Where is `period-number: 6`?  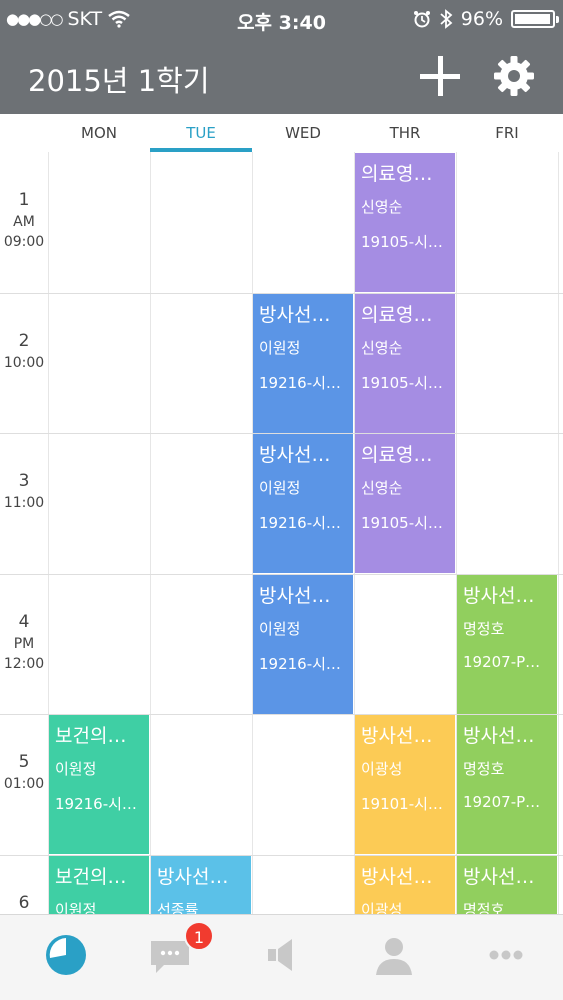 period-number: 6 is located at coordinates (24, 903).